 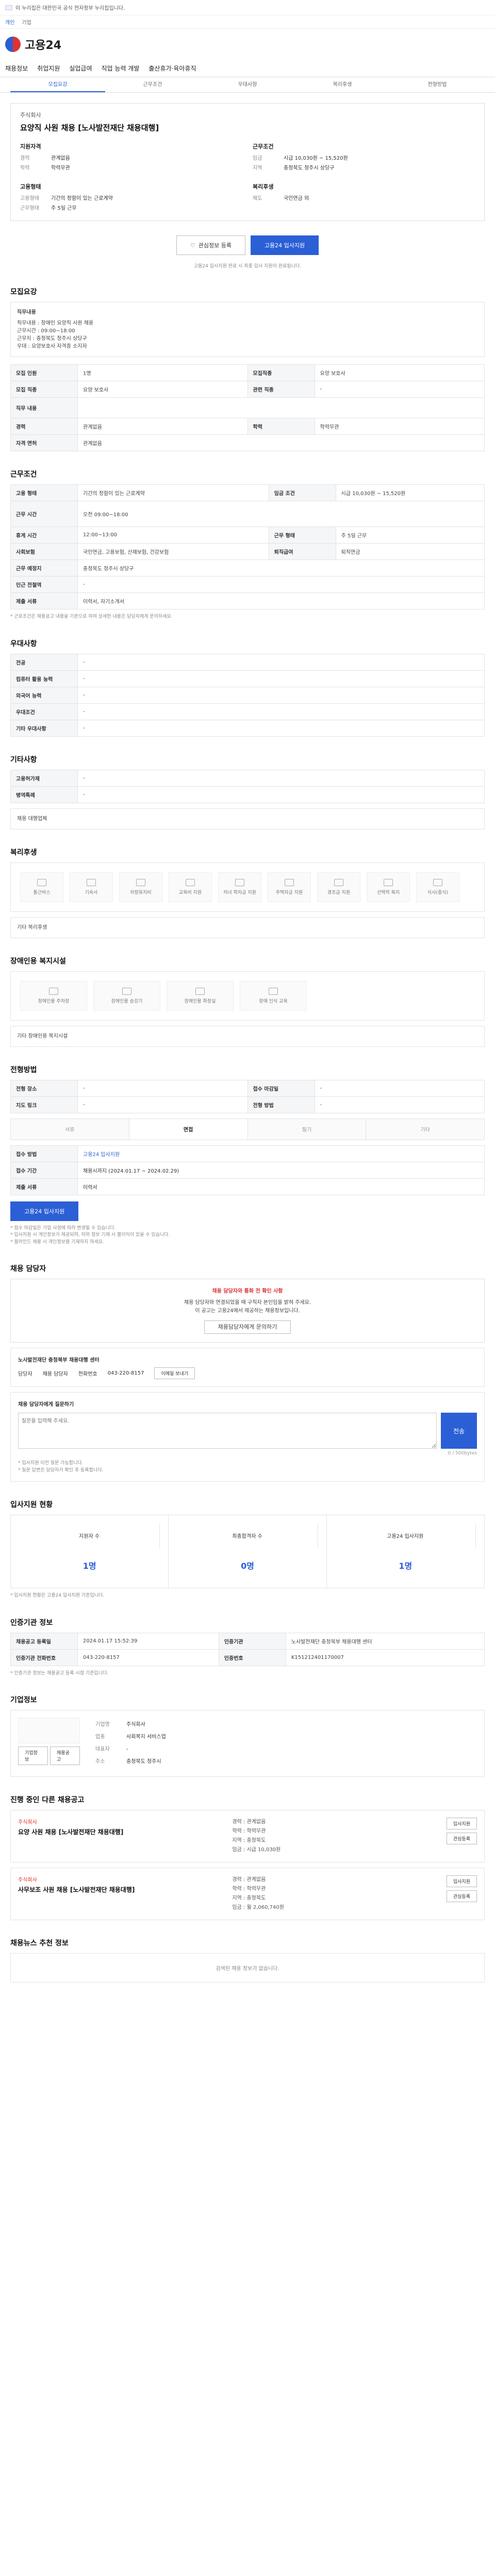 I want to click on contact-inquiry-button: 채용담당자에게 문의하기, so click(x=247, y=1327).